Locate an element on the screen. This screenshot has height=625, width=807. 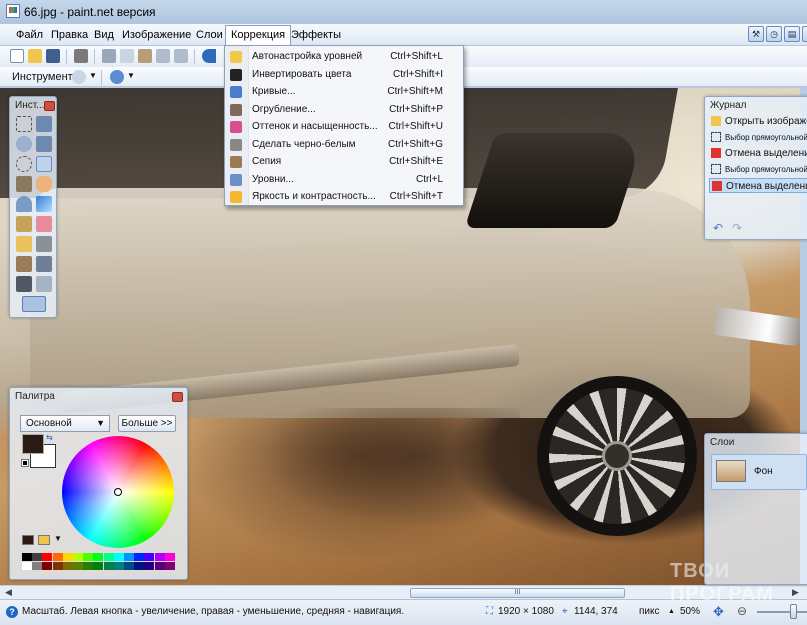
ellipse-select-icon is located at coordinates (24, 164).